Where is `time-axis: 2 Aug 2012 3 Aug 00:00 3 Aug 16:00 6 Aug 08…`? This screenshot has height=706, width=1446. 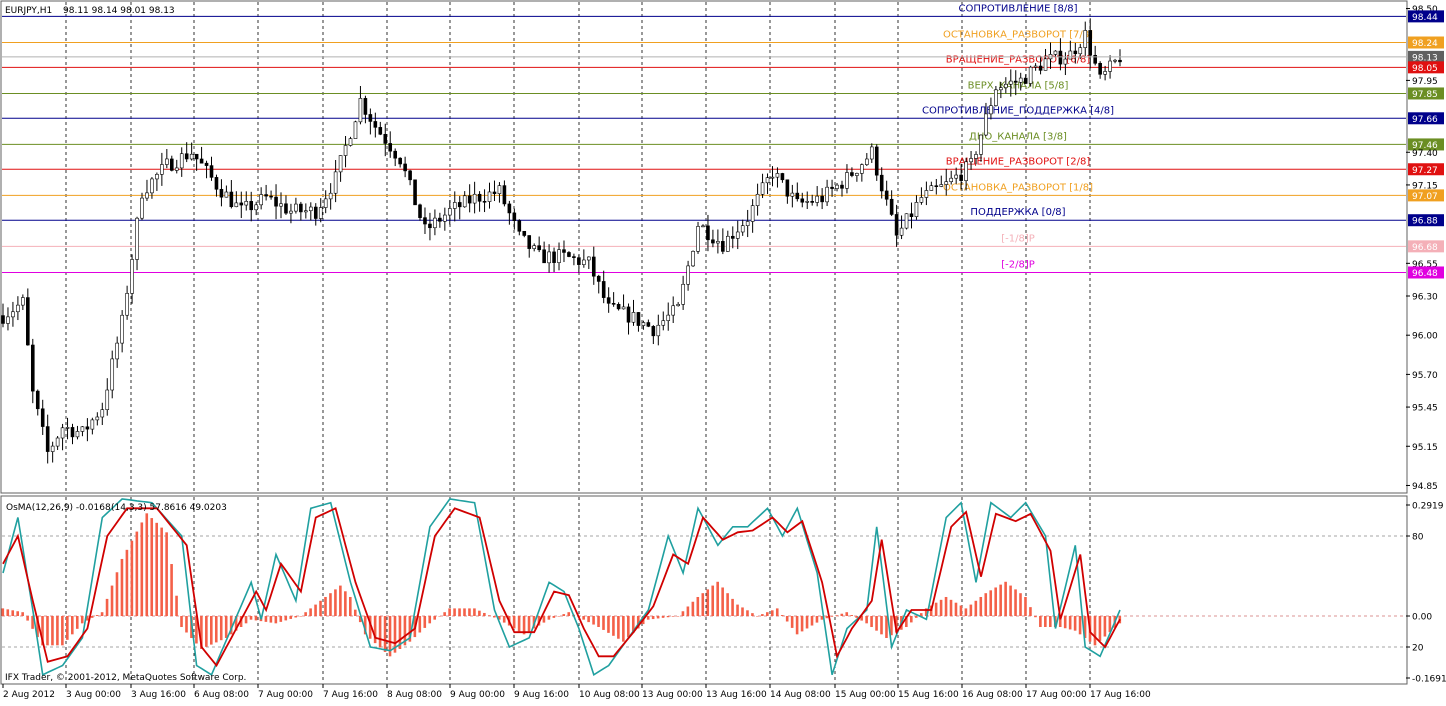
time-axis: 2 Aug 2012 3 Aug 00:00 3 Aug 16:00 6 Aug 08… is located at coordinates (576, 692).